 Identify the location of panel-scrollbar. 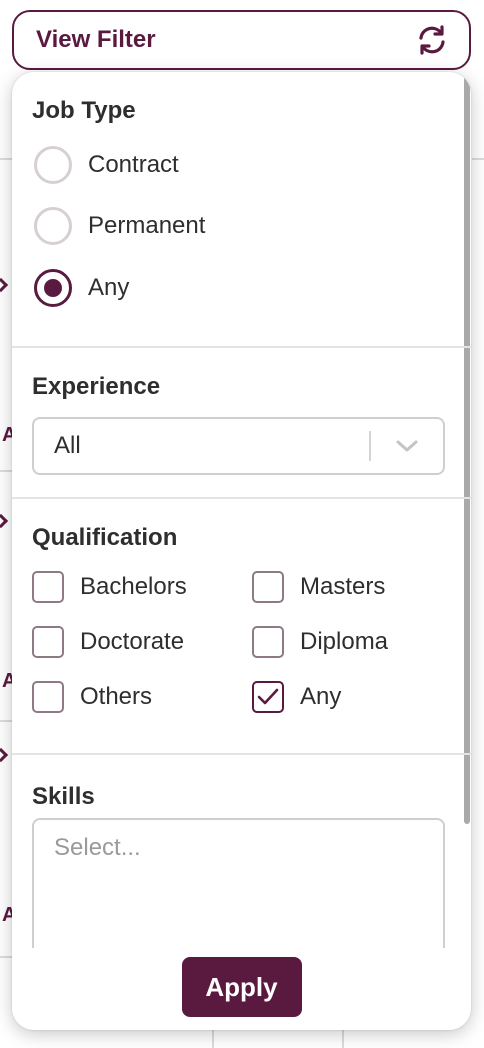
(467, 450).